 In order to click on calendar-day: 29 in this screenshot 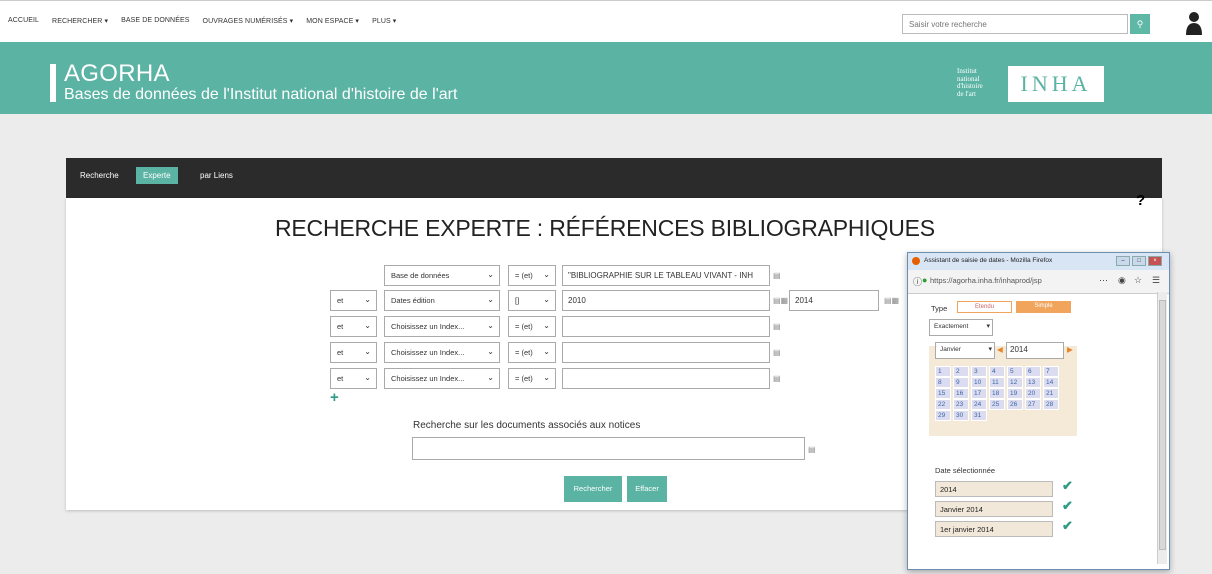, I will do `click(943, 415)`.